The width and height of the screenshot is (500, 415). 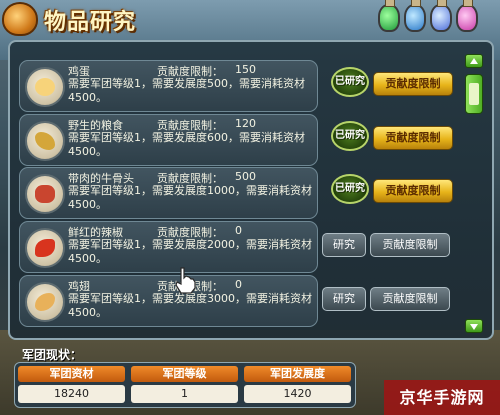 What do you see at coordinates (45, 248) in the screenshot?
I see `chili-icon` at bounding box center [45, 248].